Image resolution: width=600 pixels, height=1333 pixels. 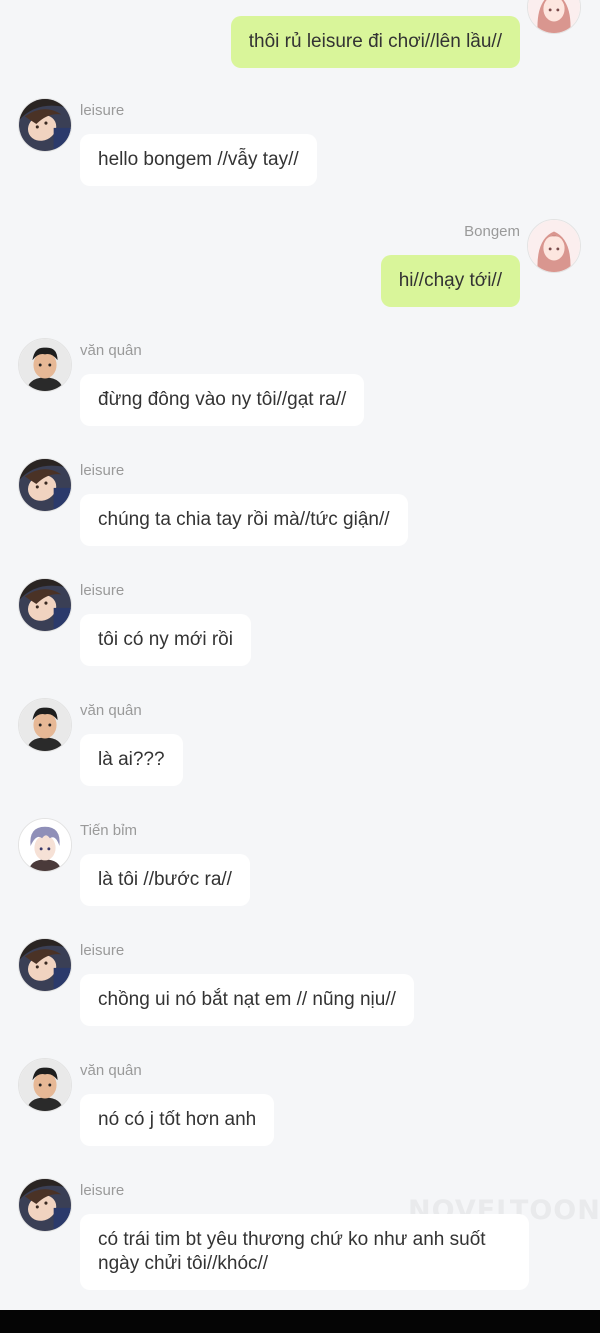 I want to click on boy-avatar-icon, so click(x=45, y=845).